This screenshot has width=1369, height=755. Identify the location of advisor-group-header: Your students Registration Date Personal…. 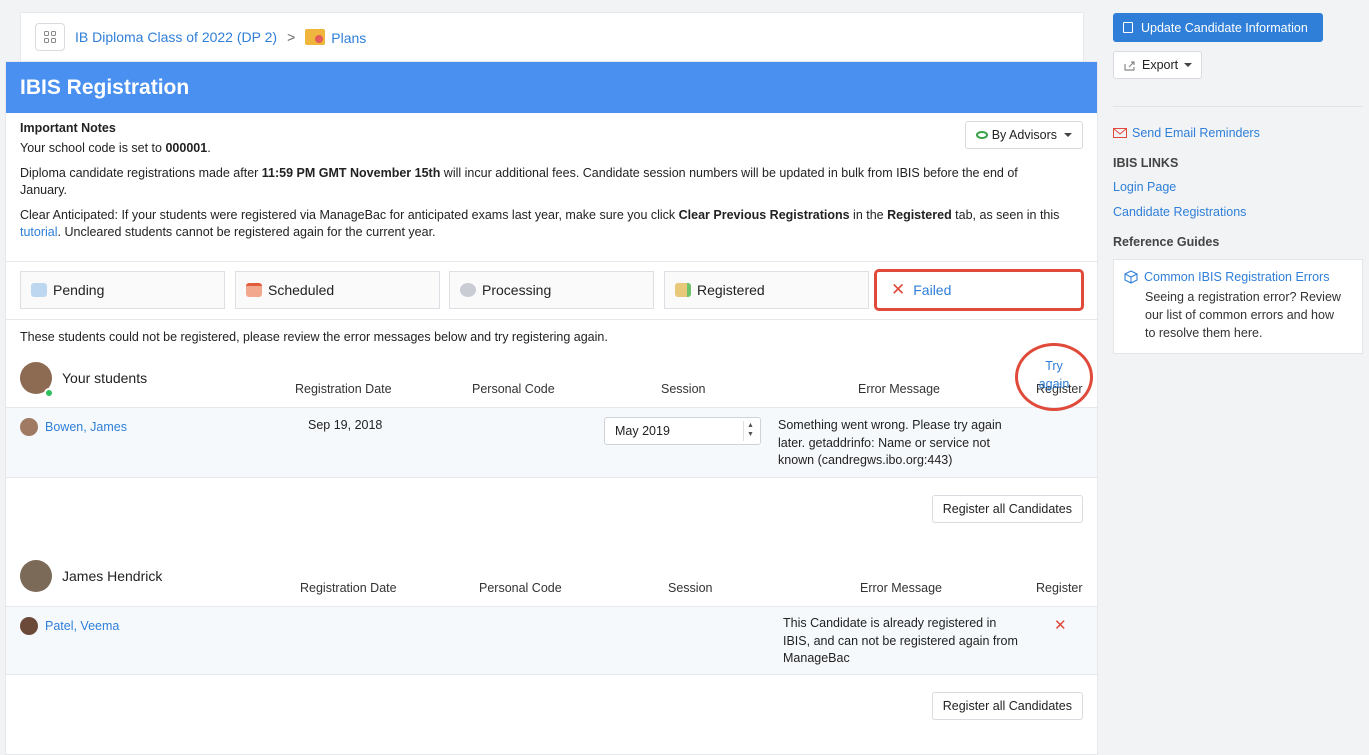
(551, 383).